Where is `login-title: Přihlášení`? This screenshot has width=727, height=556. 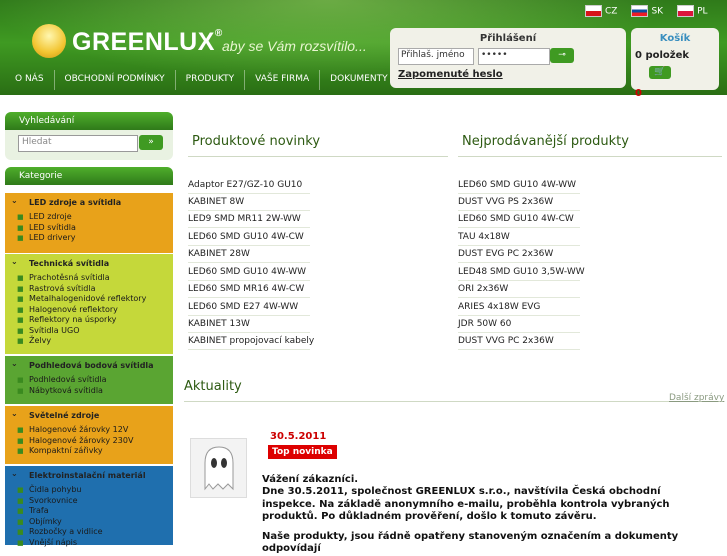
login-title: Přihlášení is located at coordinates (508, 38).